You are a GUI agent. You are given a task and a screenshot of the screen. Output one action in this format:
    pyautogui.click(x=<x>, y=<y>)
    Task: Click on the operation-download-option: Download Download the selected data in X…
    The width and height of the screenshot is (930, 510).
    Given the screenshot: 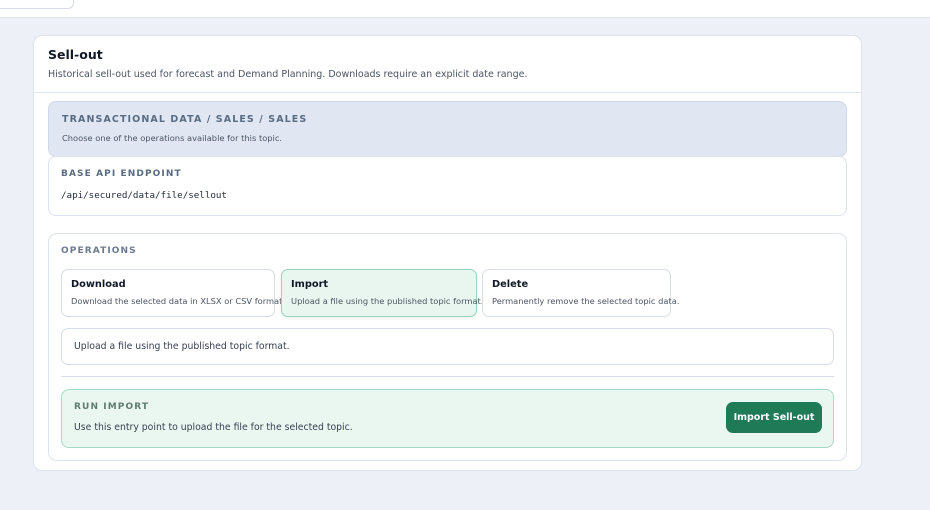 What is the action you would take?
    pyautogui.click(x=173, y=293)
    